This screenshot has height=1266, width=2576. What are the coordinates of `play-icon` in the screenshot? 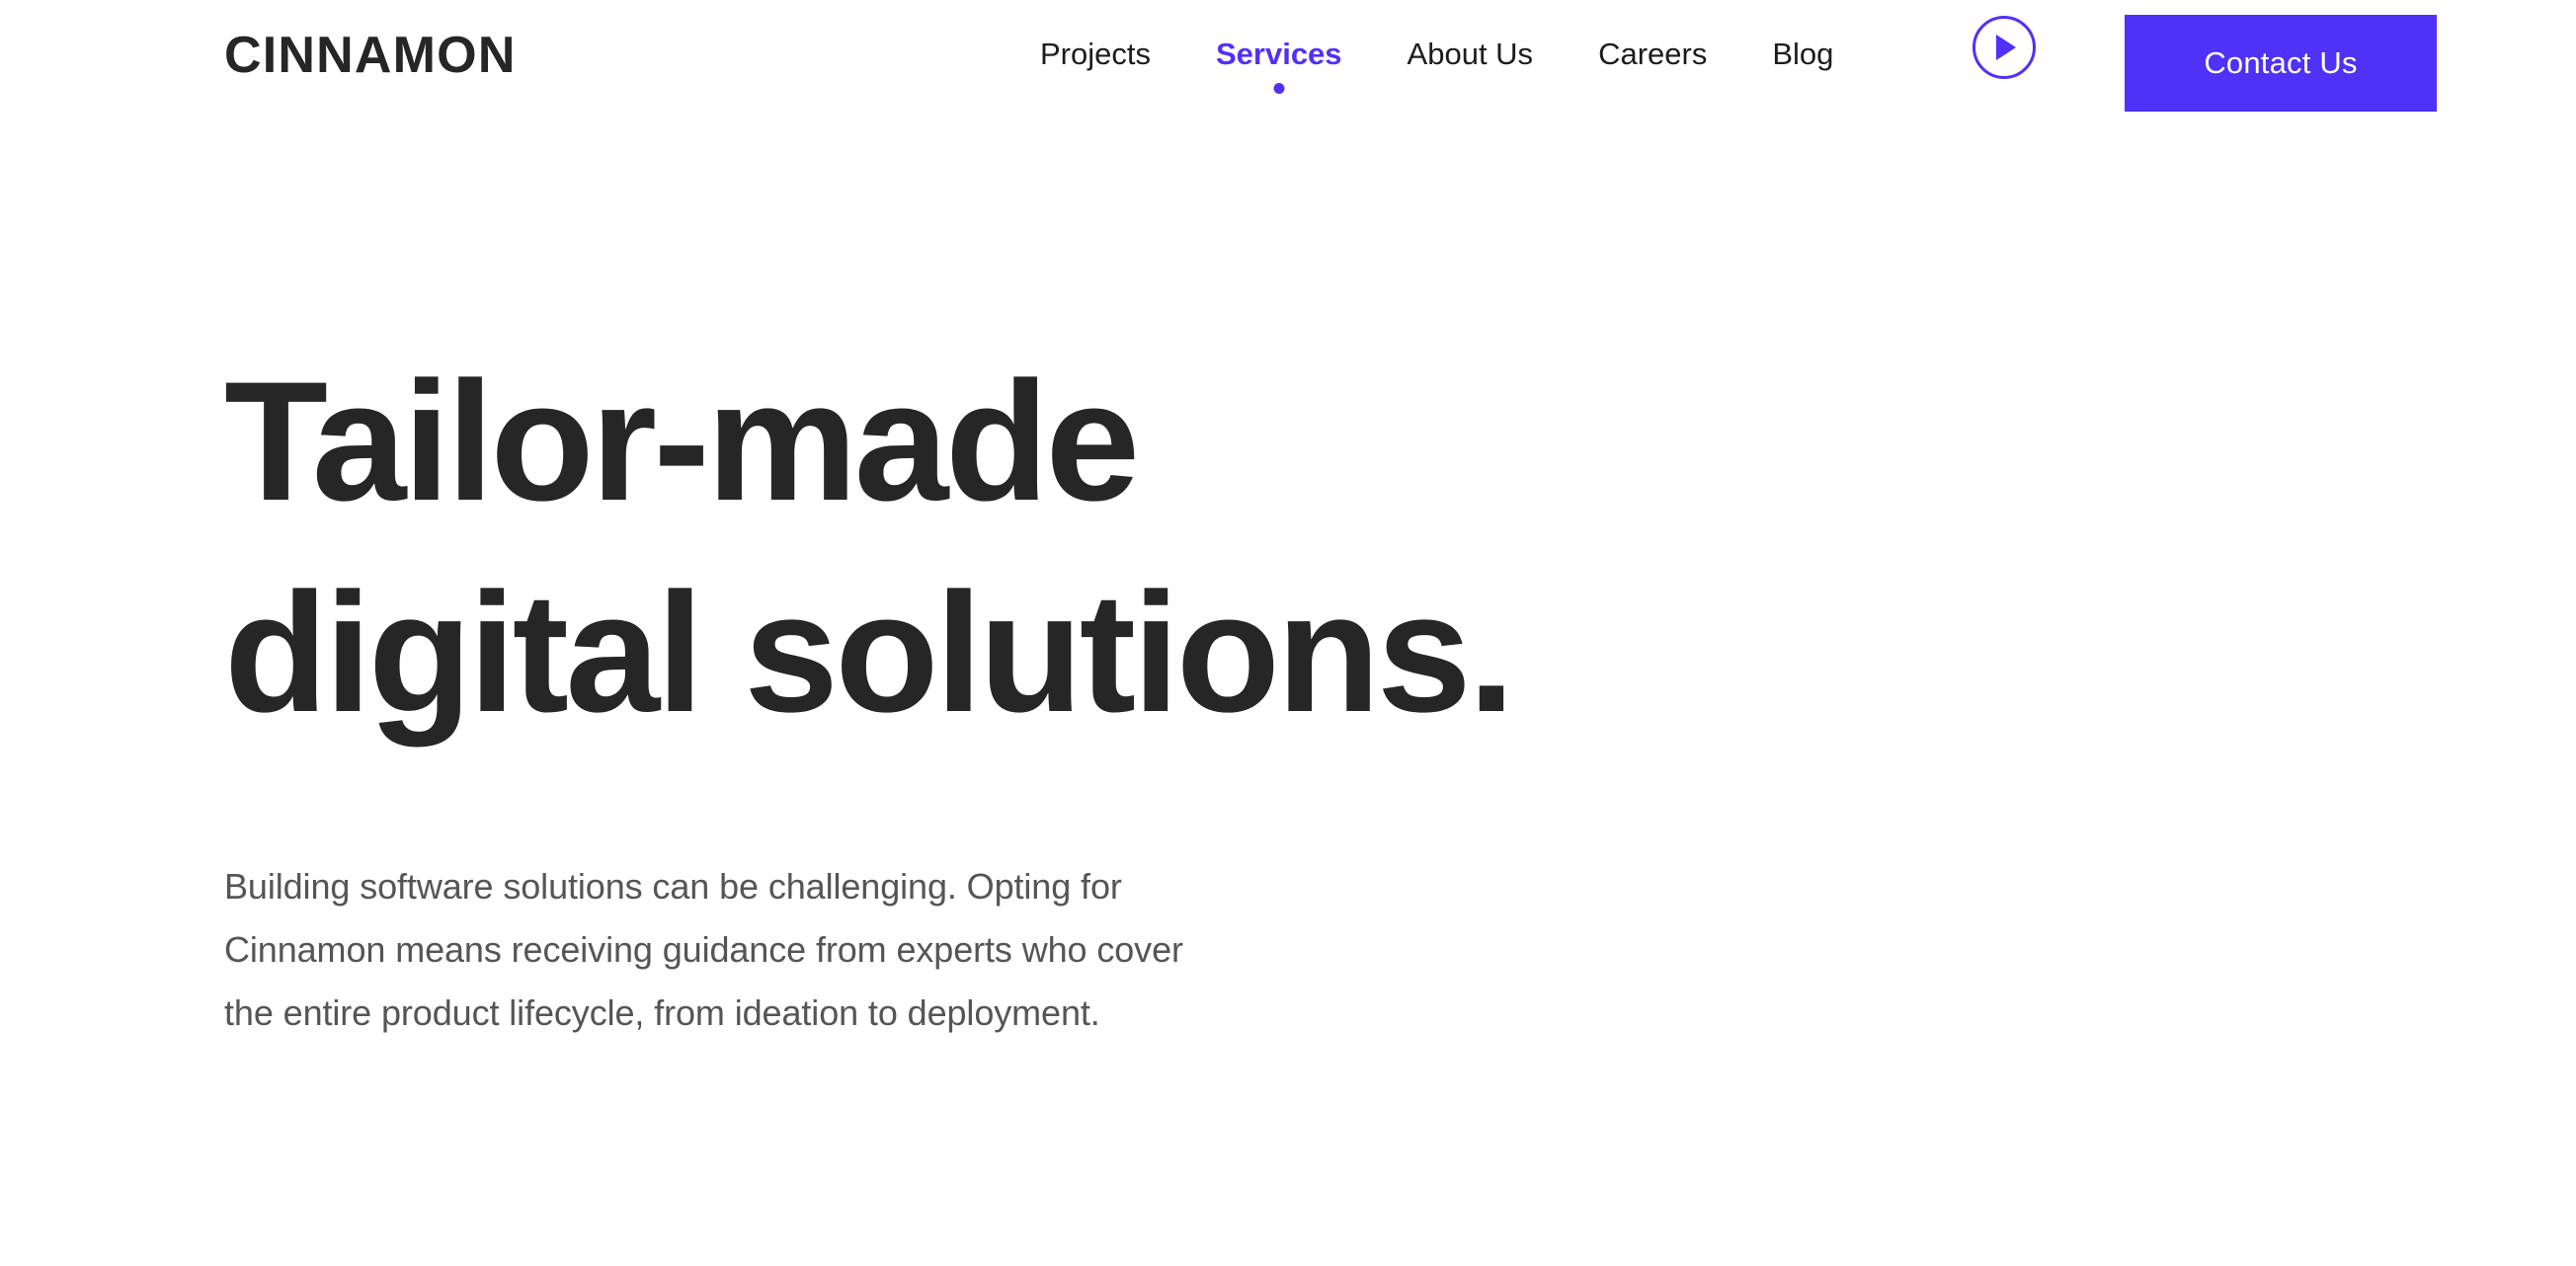 It's located at (2006, 47).